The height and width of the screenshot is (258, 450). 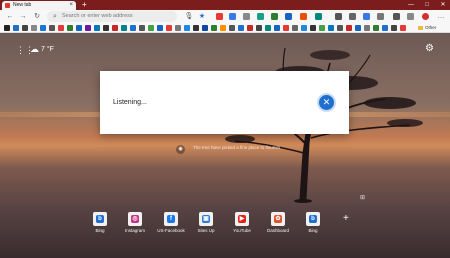 I want to click on favorite-26-icon, so click(x=232, y=27).